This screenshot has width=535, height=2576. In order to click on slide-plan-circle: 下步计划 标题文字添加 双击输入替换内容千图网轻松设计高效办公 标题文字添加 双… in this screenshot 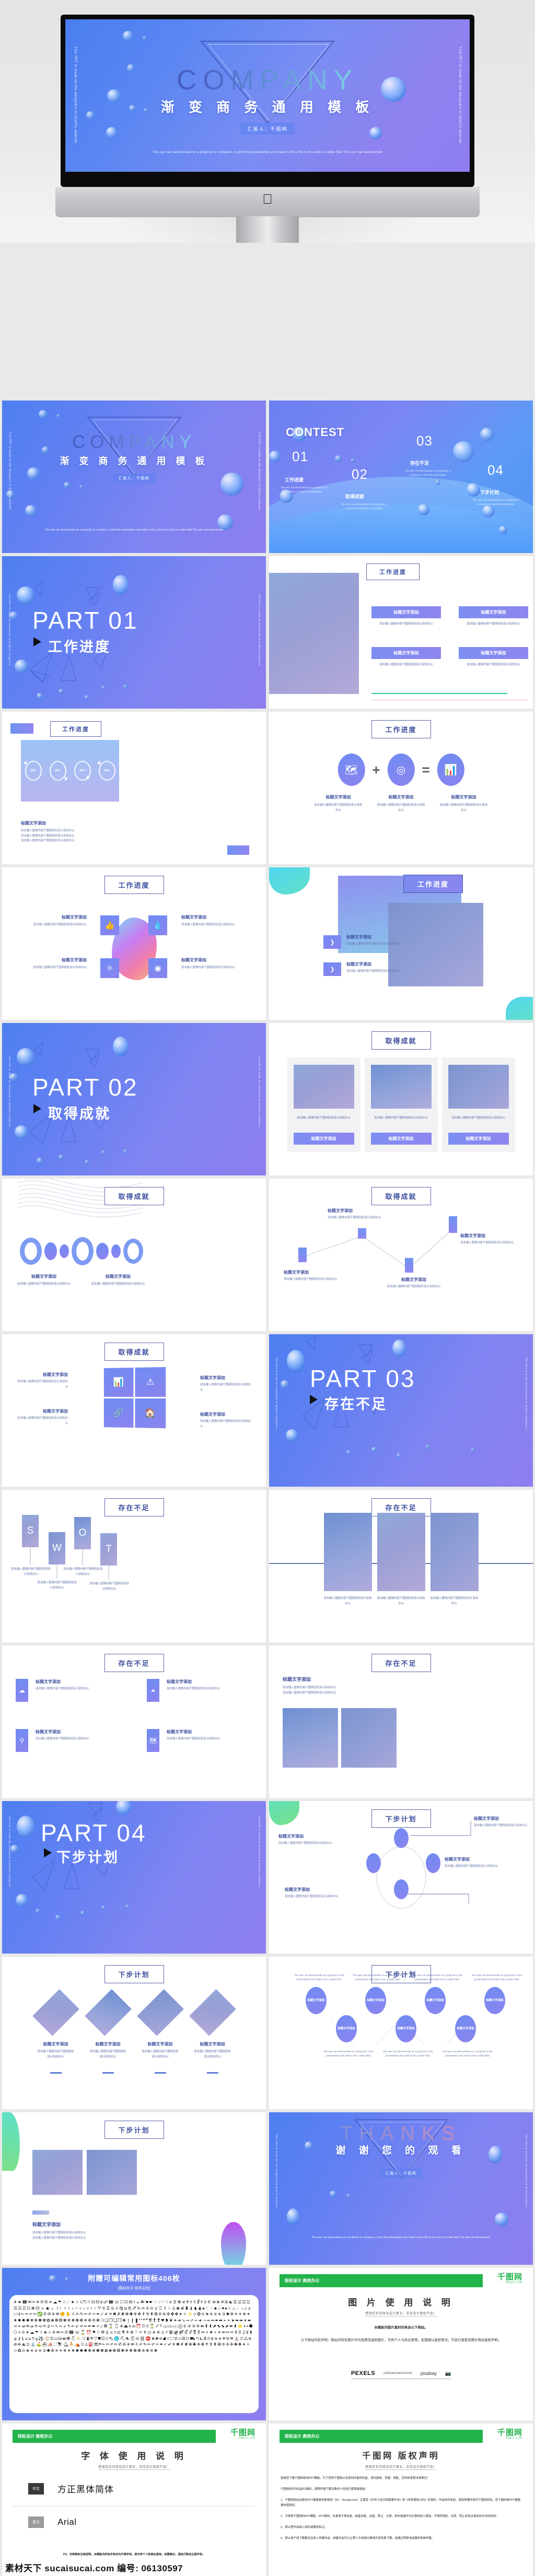, I will do `click(401, 1877)`.